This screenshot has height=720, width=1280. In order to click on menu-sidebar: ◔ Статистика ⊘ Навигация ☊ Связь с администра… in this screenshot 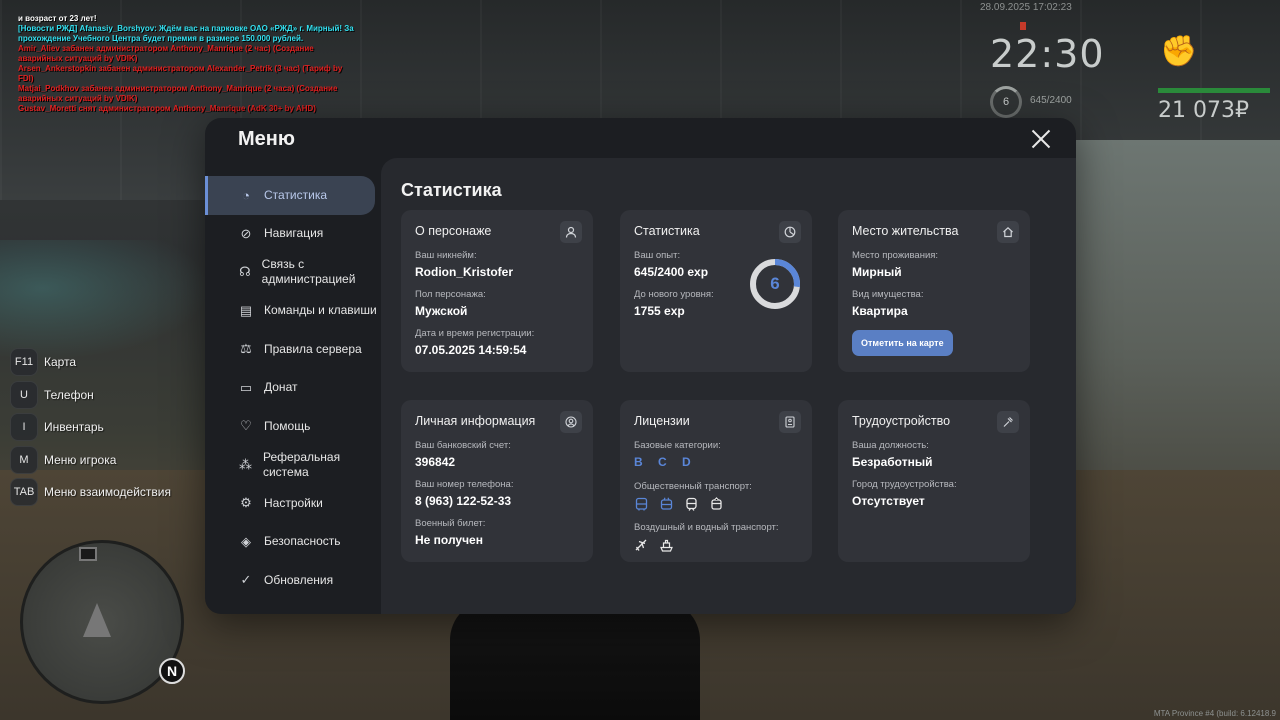, I will do `click(293, 388)`.